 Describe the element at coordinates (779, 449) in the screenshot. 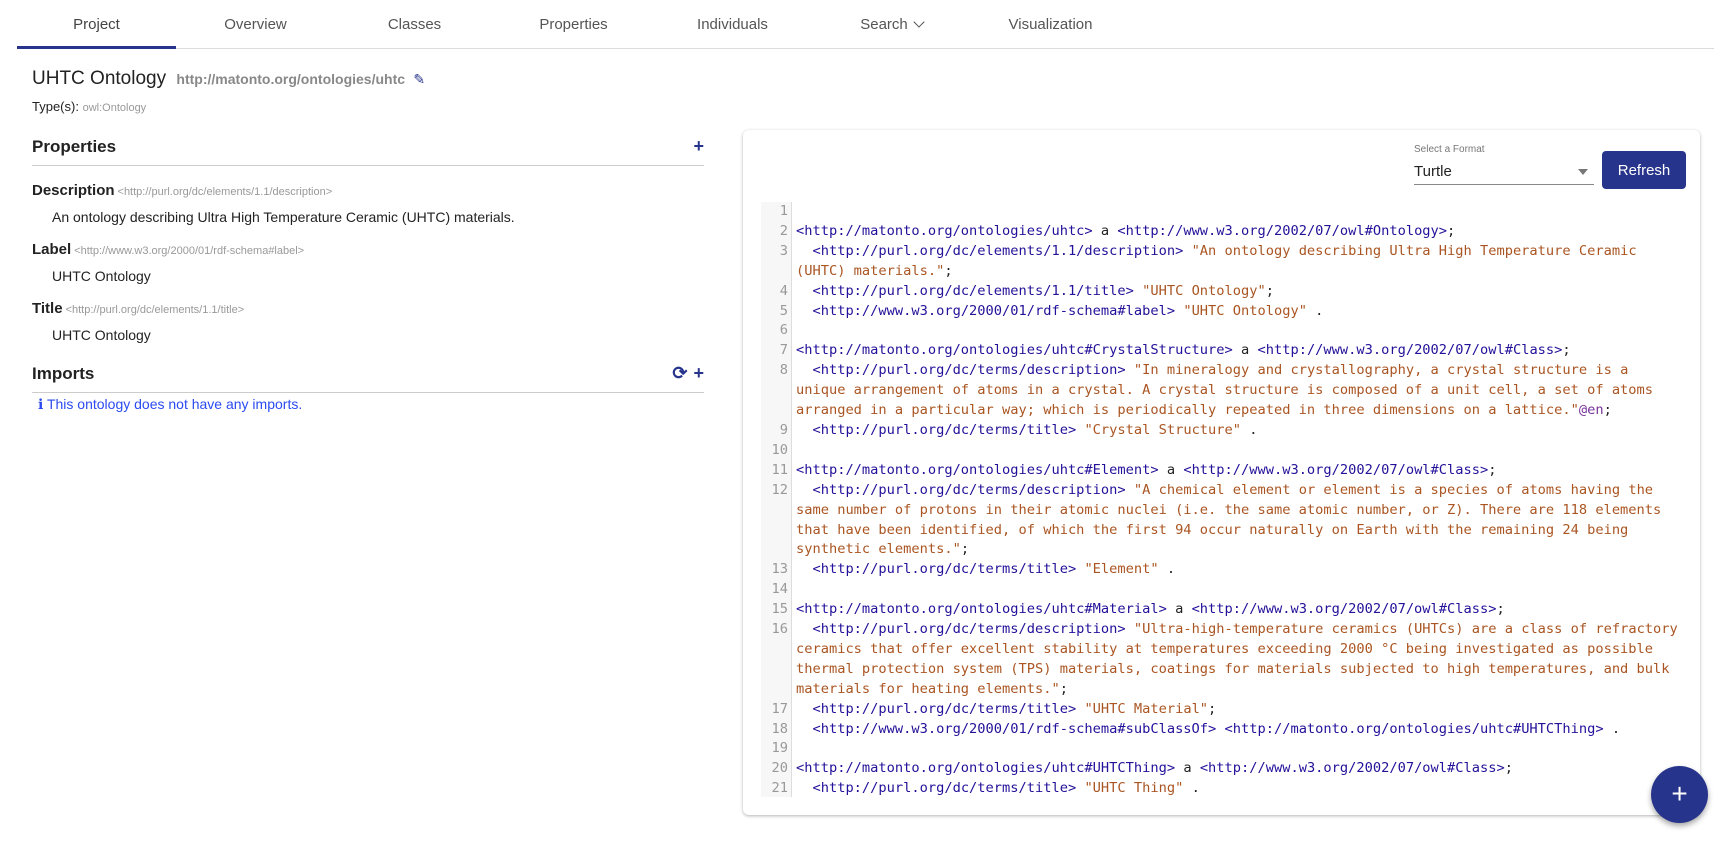

I see `line-number: 10` at that location.